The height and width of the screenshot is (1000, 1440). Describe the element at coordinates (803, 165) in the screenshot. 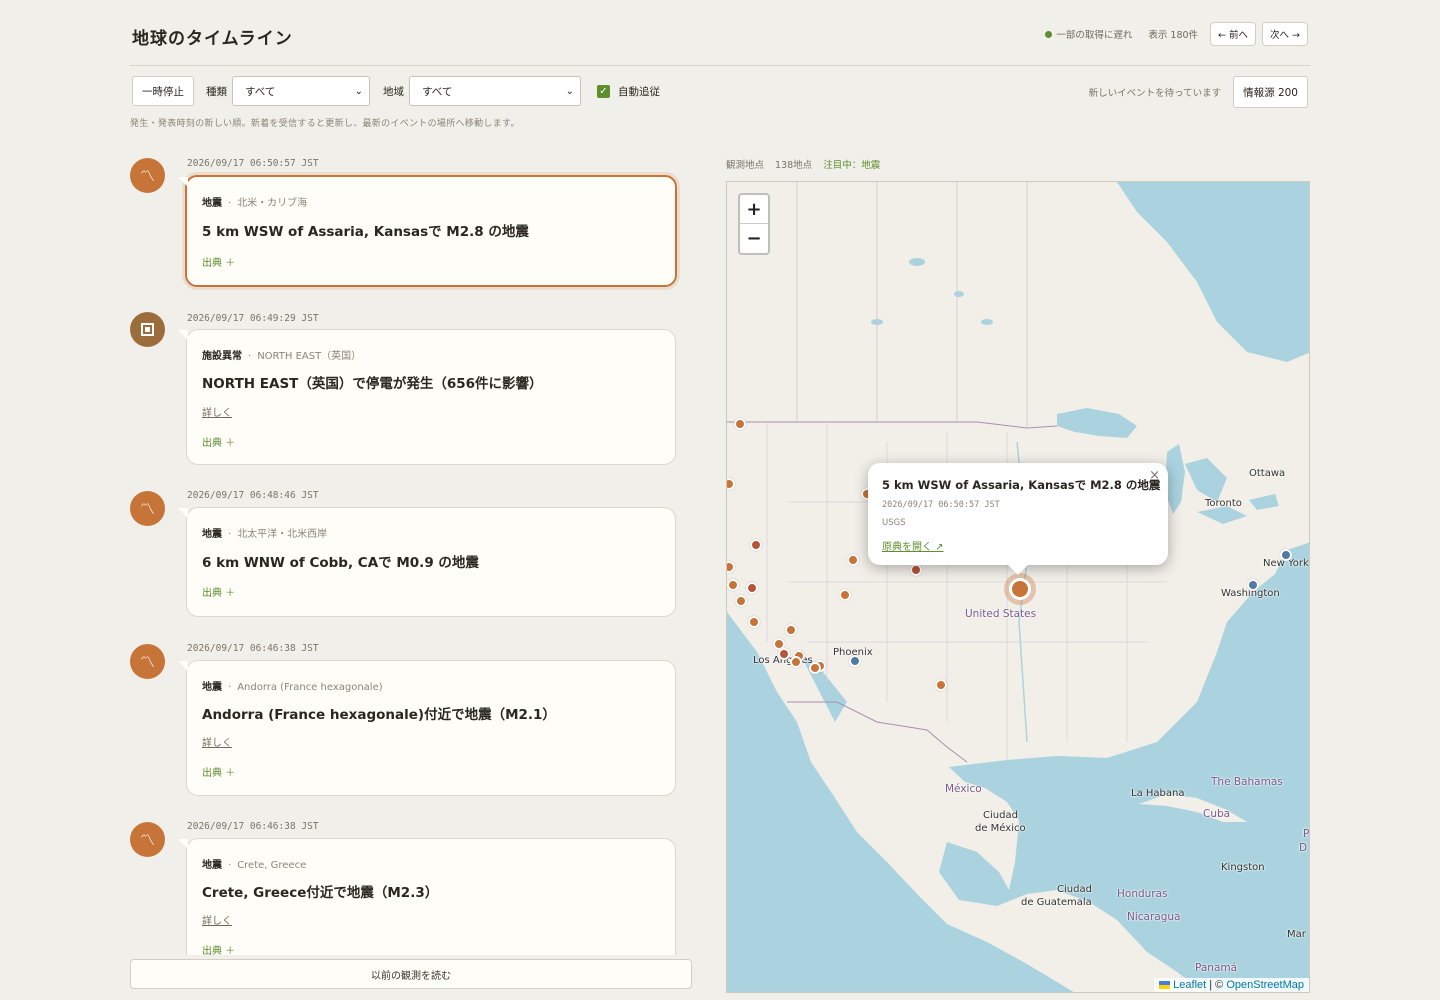

I see `map-summary: 観測地点 138地点 注目中：地震` at that location.